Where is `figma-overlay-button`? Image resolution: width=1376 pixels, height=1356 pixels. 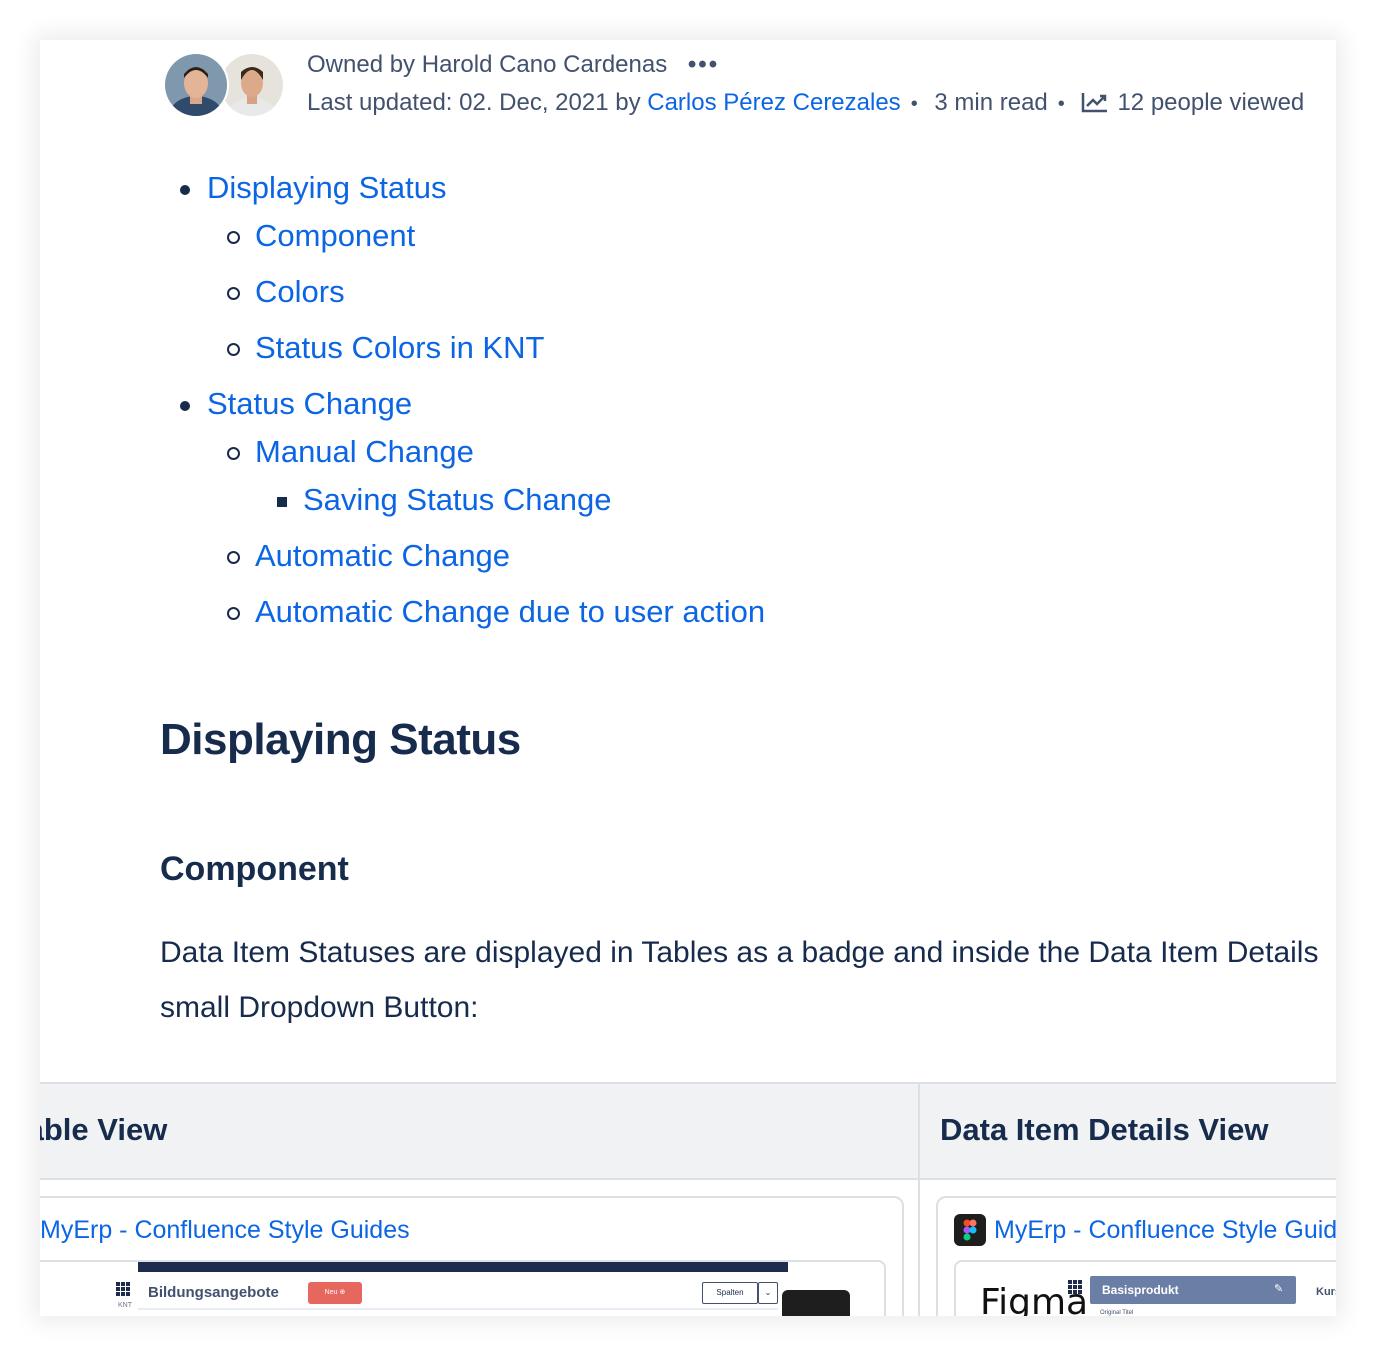
figma-overlay-button is located at coordinates (816, 1303).